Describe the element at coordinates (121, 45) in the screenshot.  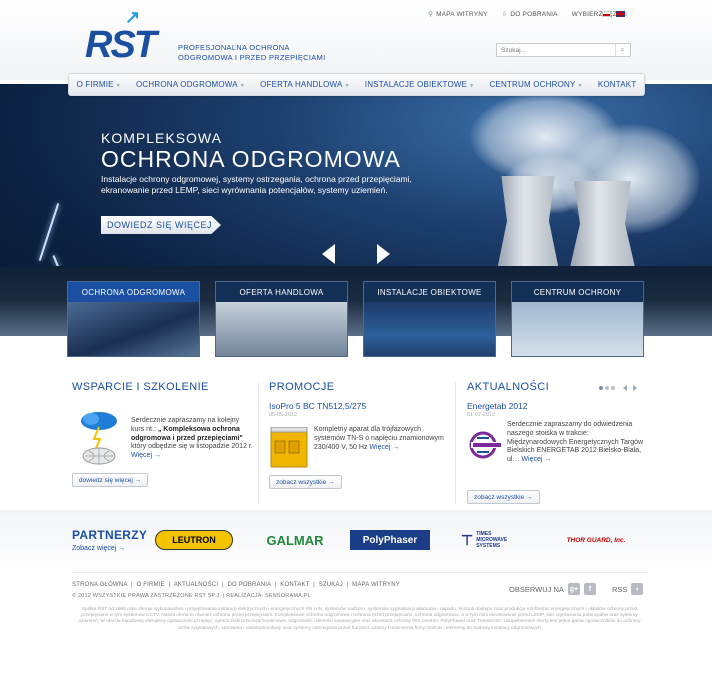
I see `logo: RST` at that location.